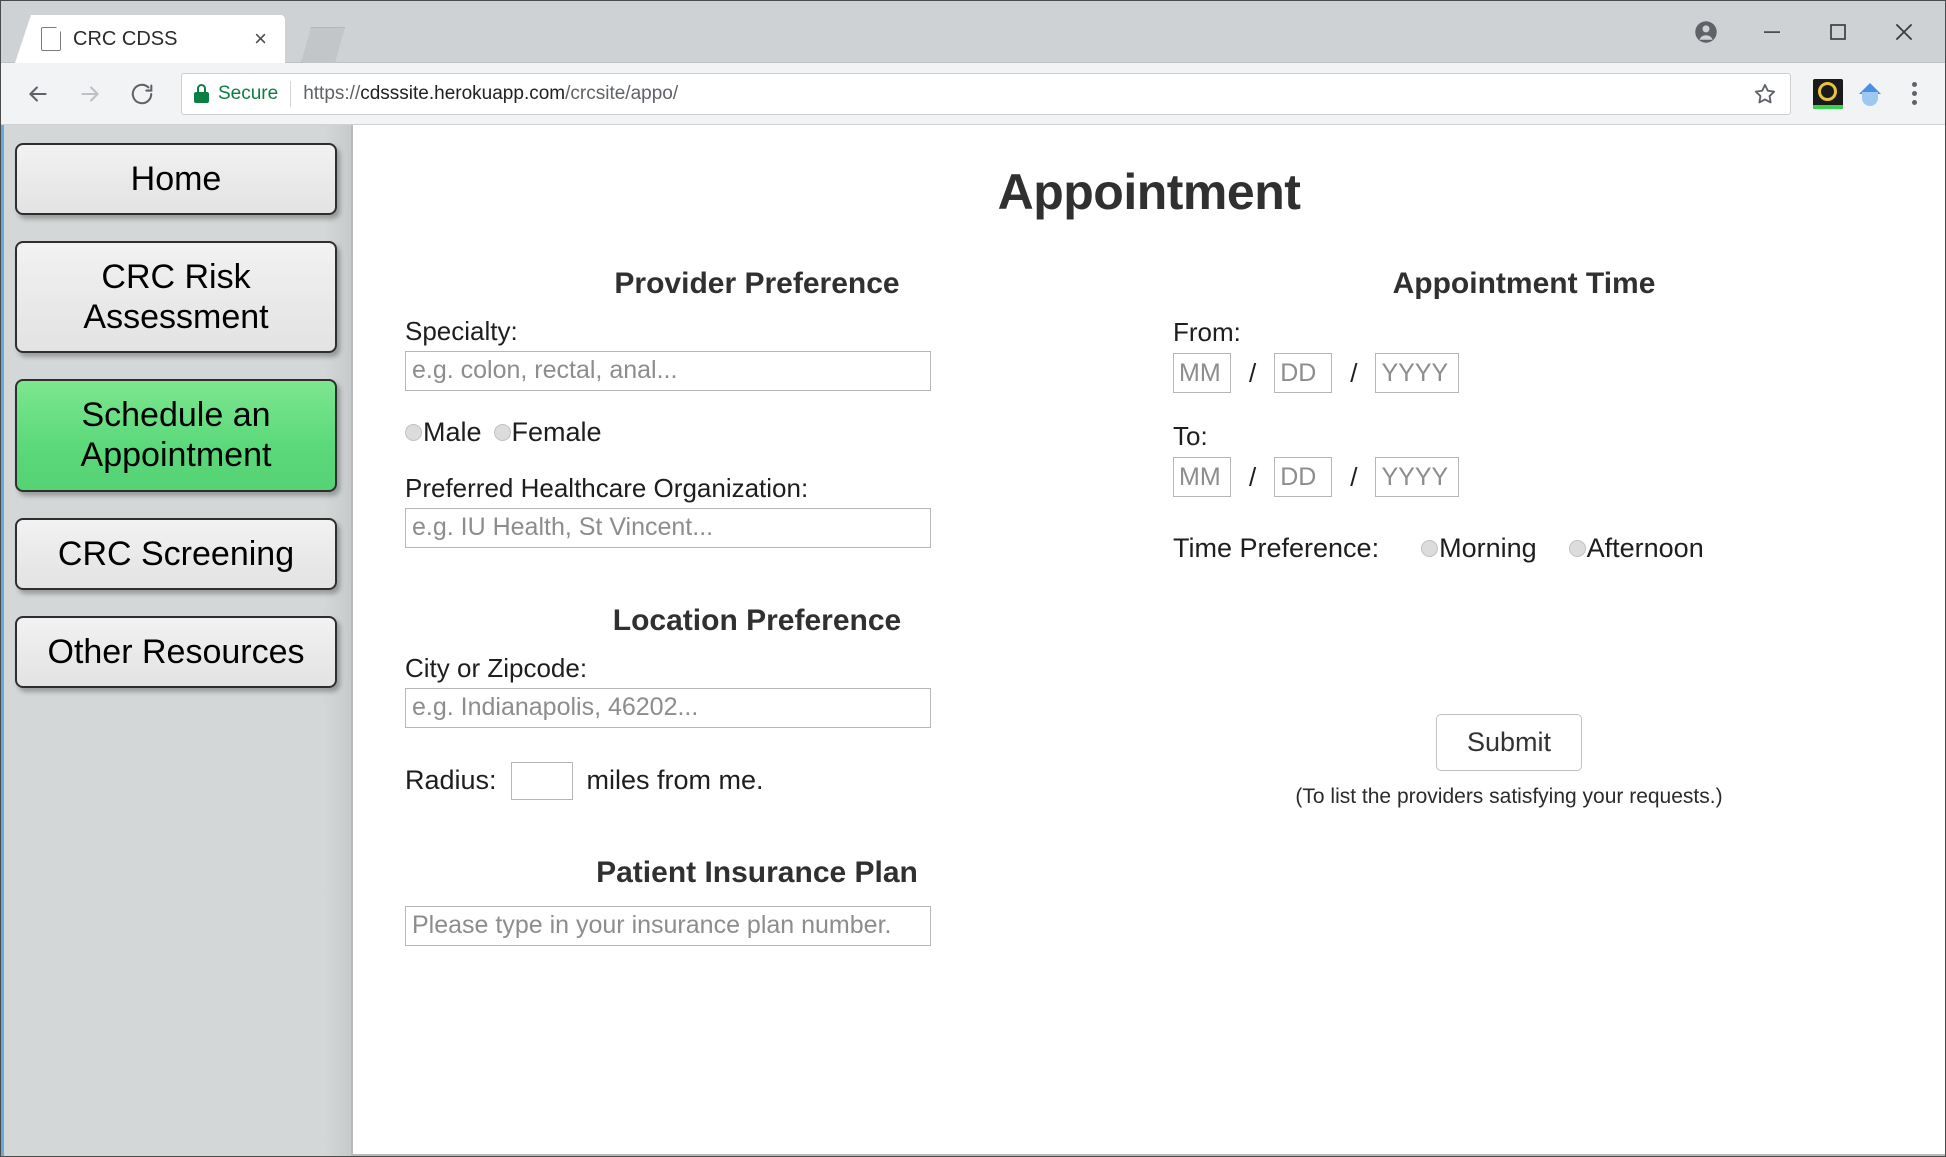 The width and height of the screenshot is (1946, 1157). I want to click on to-month-input: MM, so click(1202, 477).